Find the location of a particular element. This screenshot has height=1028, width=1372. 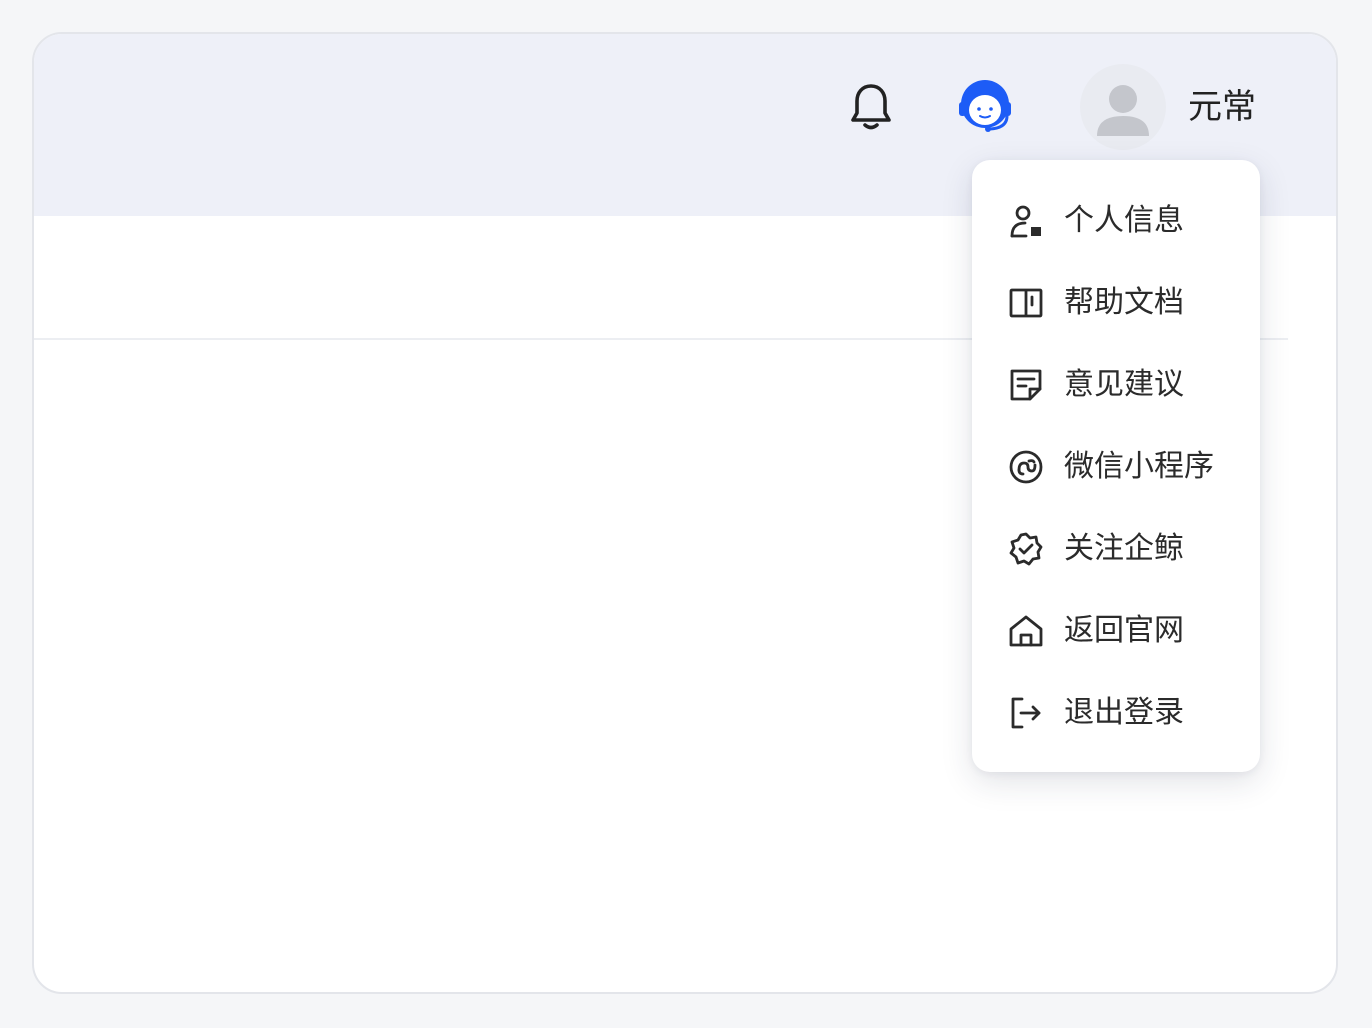

menu-item-feedback: 意见建议 is located at coordinates (1116, 385).